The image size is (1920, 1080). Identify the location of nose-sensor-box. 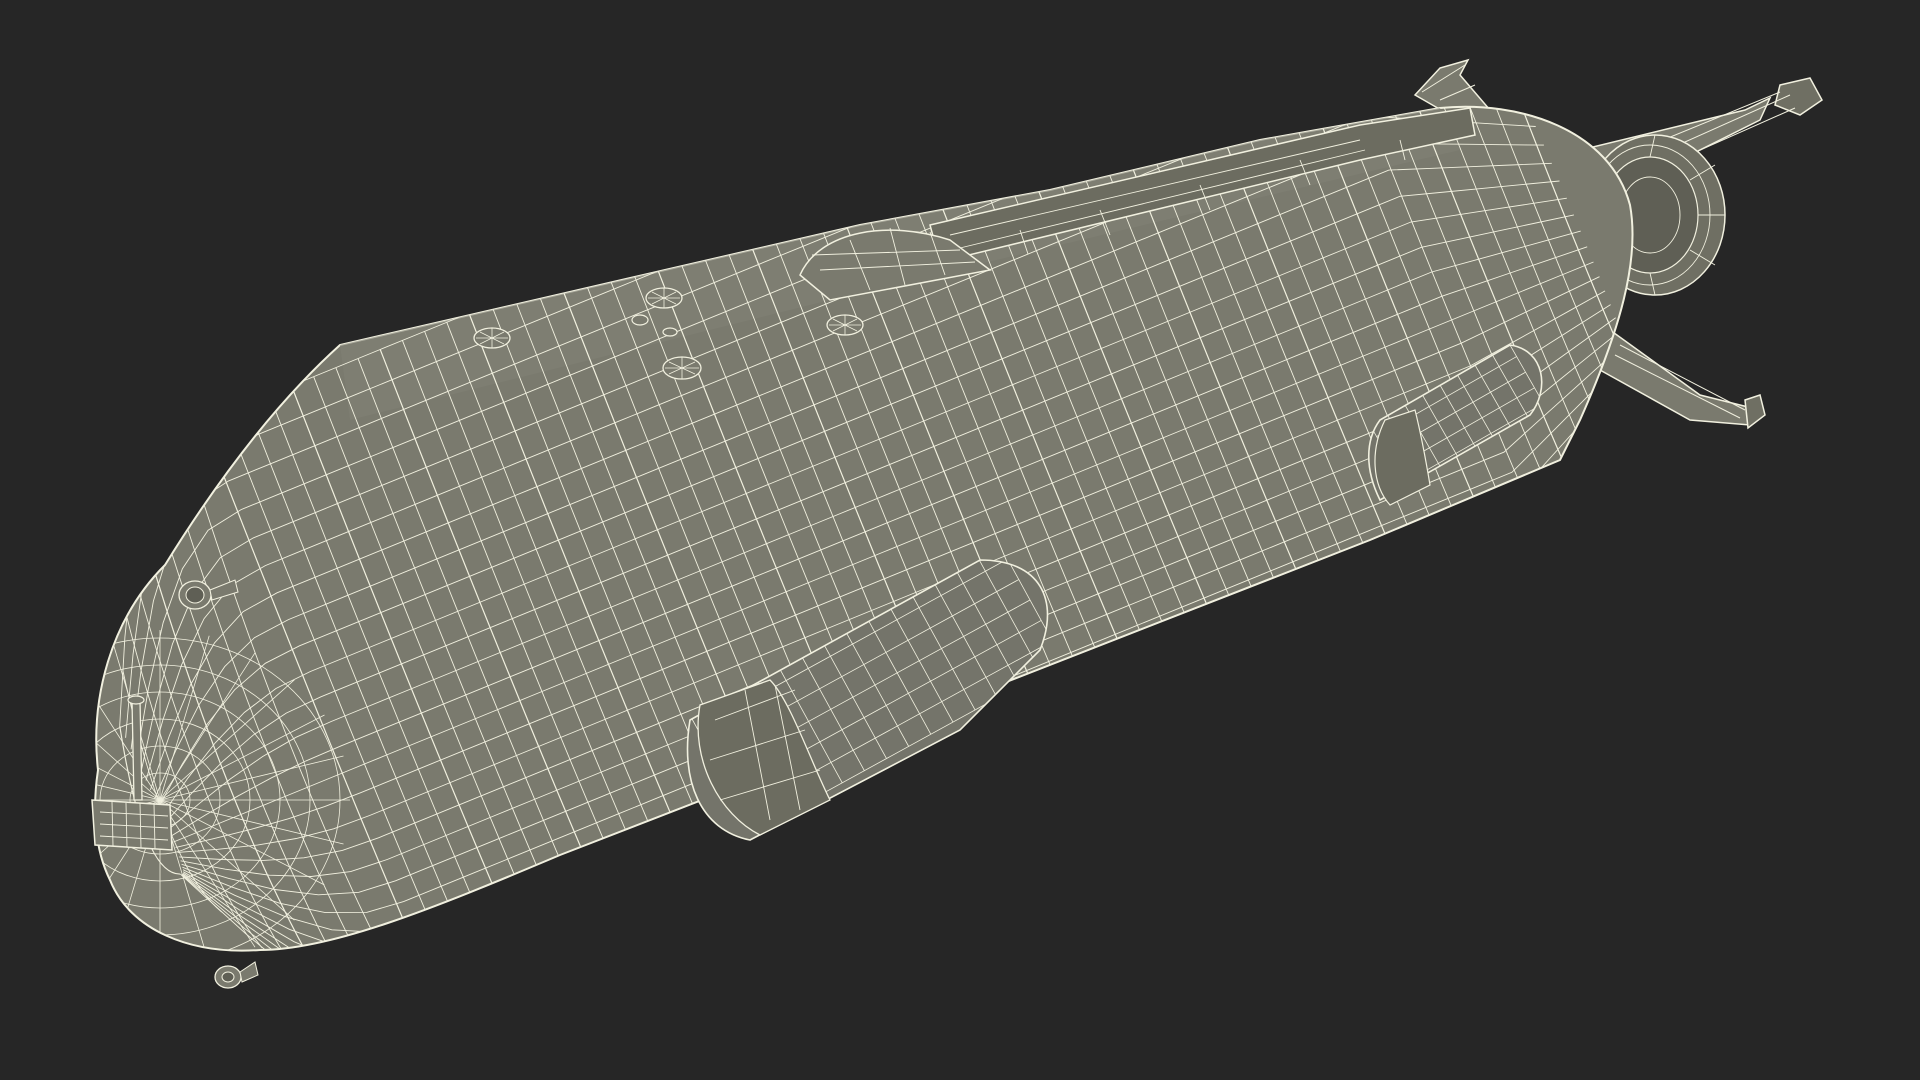
(132, 825).